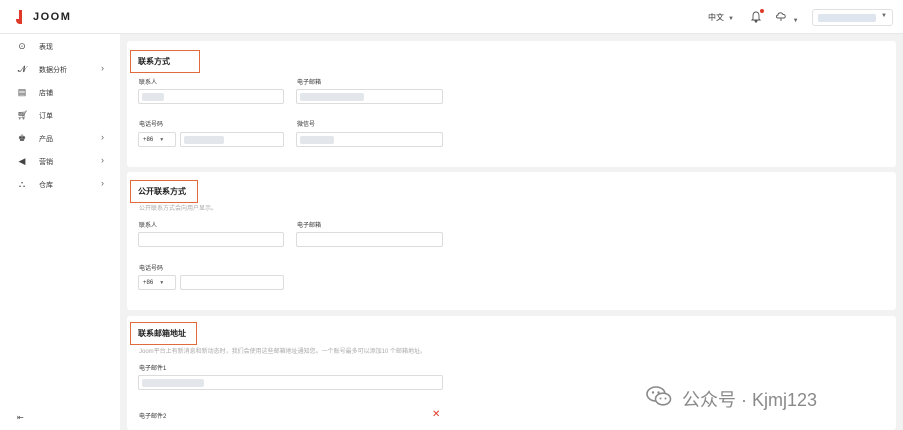 Image resolution: width=903 pixels, height=430 pixels. Describe the element at coordinates (46, 93) in the screenshot. I see `sidebar-item-label: 店铺` at that location.